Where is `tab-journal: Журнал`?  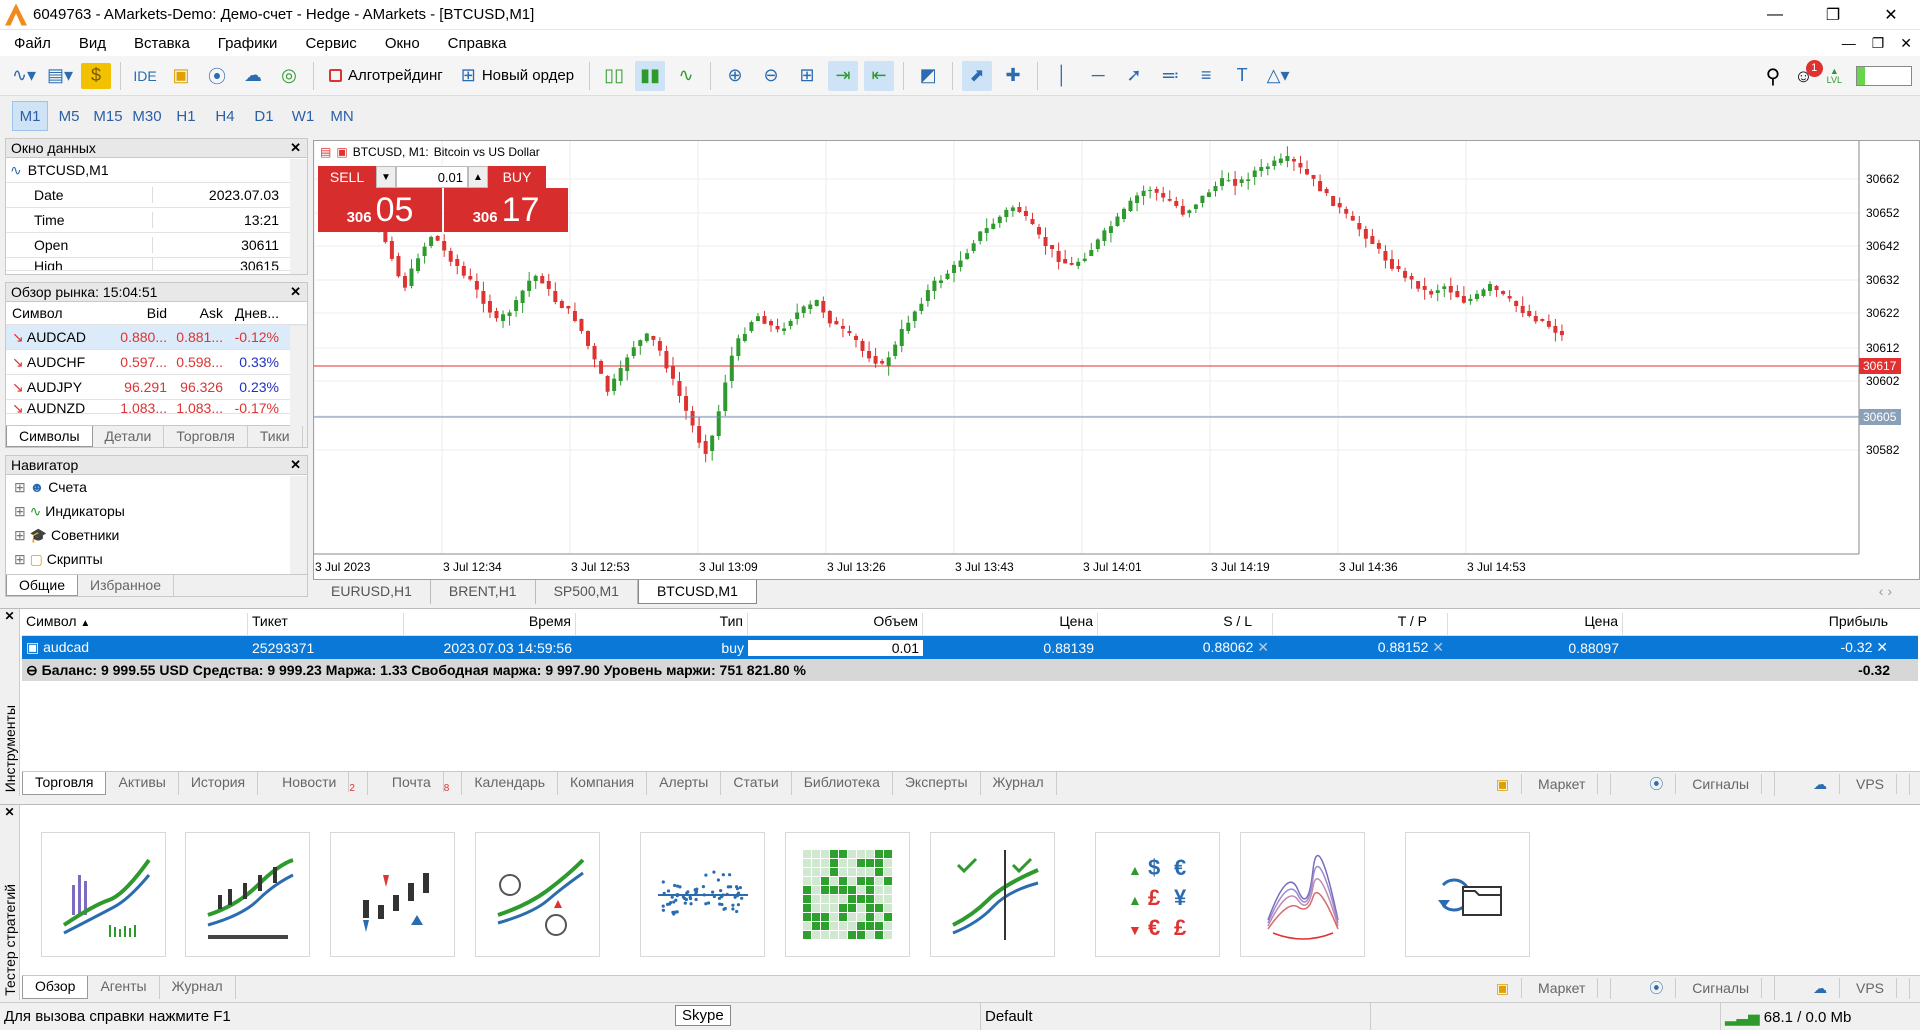 tab-journal: Журнал is located at coordinates (1019, 783).